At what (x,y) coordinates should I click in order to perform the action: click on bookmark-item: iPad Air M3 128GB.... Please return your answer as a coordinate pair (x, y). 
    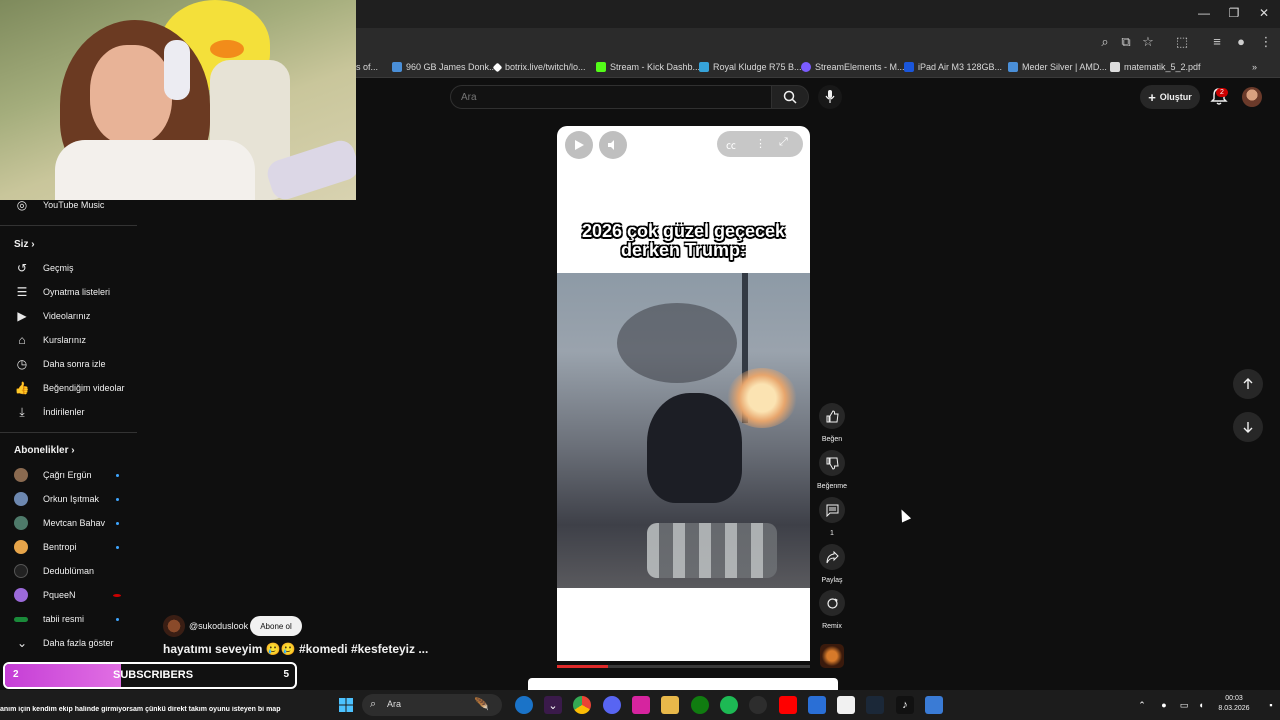
    Looking at the image, I should click on (953, 67).